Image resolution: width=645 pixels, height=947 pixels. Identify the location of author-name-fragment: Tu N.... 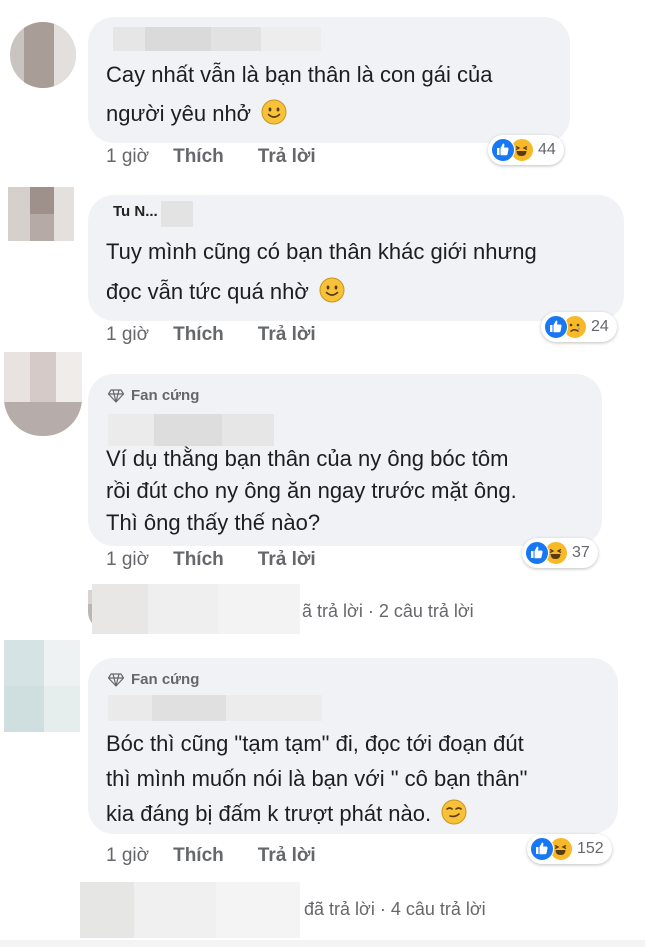
(135, 211).